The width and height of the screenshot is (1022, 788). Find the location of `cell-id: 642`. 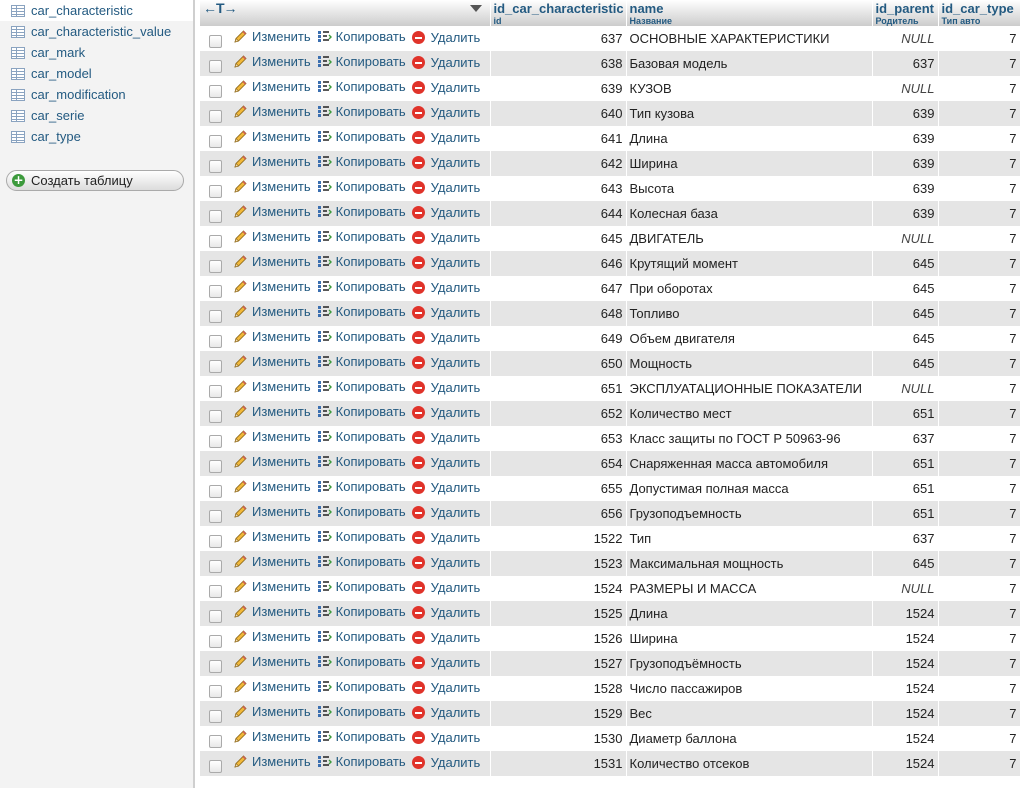

cell-id: 642 is located at coordinates (558, 163).